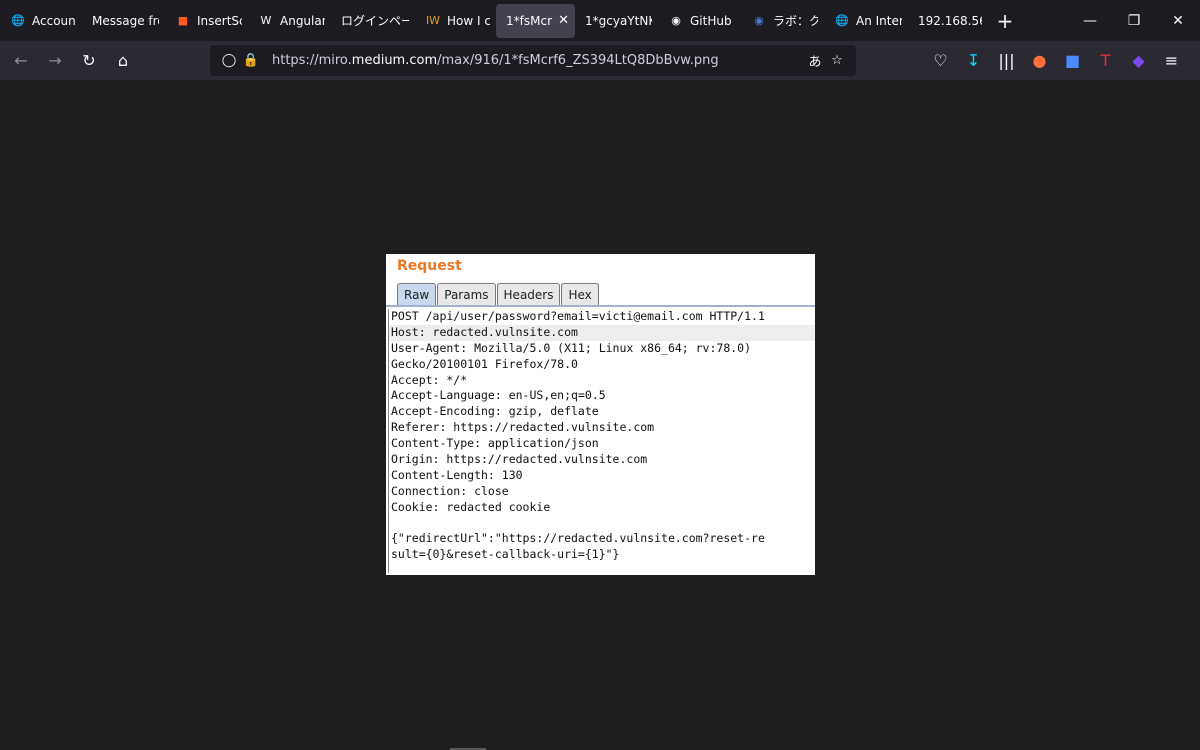  What do you see at coordinates (457, 474) in the screenshot?
I see `request-line: Content-Length: 130` at bounding box center [457, 474].